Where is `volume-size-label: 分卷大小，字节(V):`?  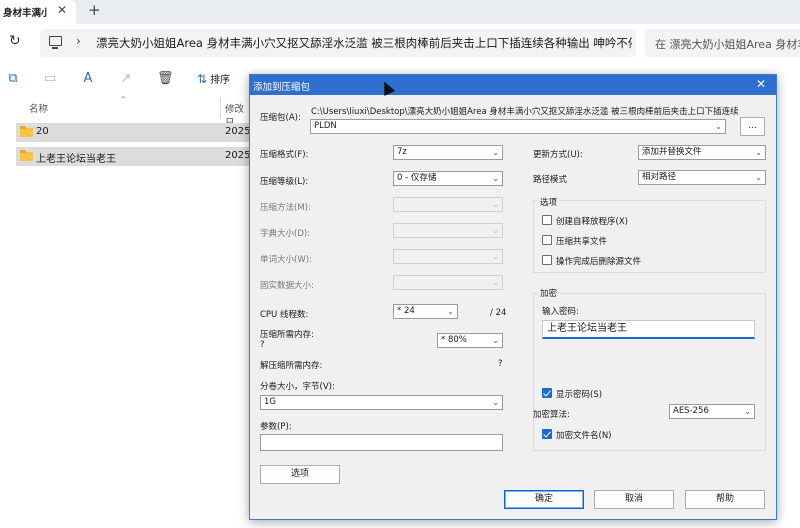
volume-size-label: 分卷大小，字节(V): is located at coordinates (297, 387).